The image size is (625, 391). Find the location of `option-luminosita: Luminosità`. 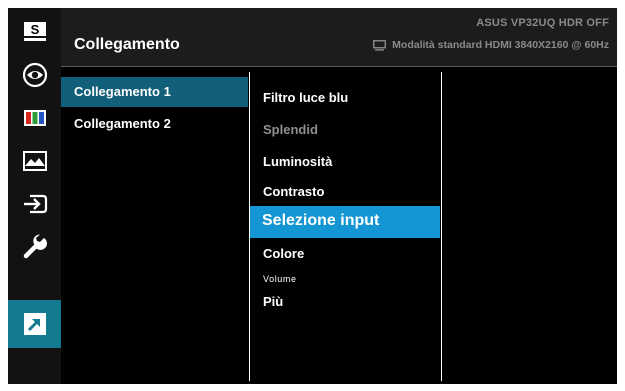

option-luminosita: Luminosità is located at coordinates (345, 161).